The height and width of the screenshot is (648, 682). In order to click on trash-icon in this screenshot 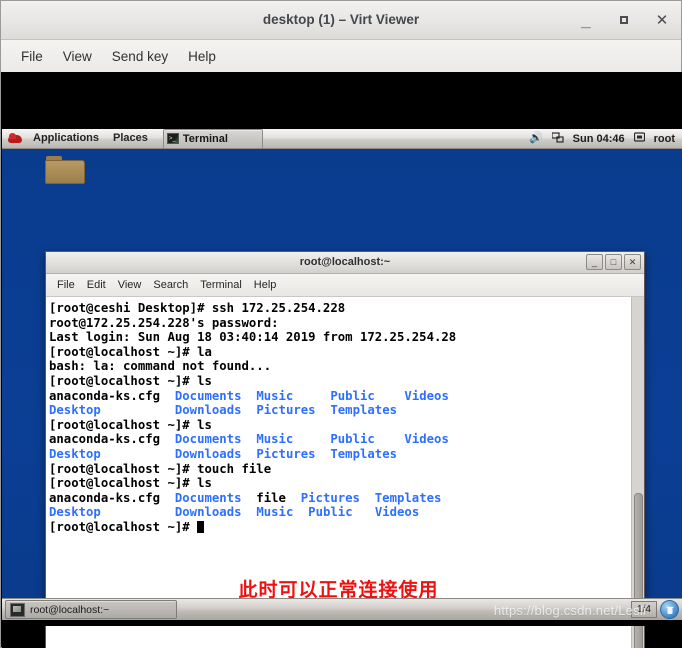, I will do `click(669, 609)`.